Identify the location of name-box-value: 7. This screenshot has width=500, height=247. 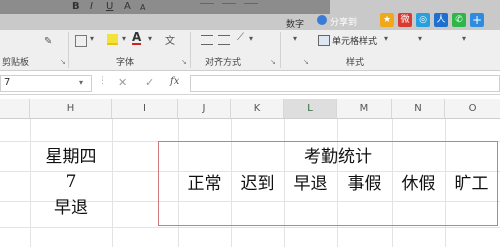
(7, 82).